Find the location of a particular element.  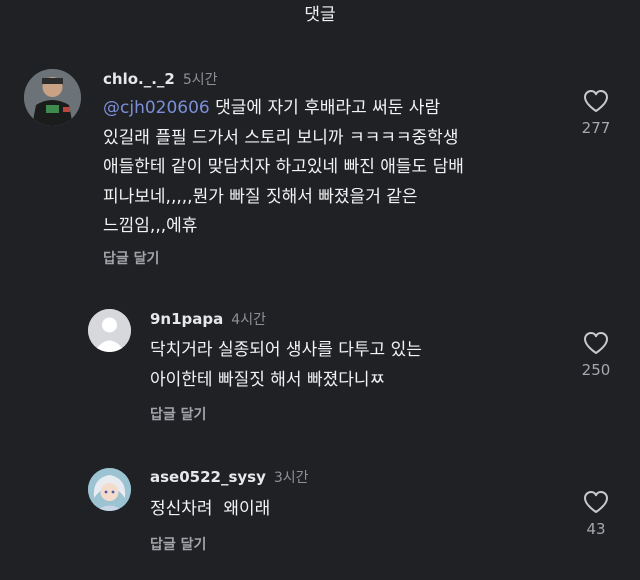

timestamp: 3시간 is located at coordinates (291, 478).